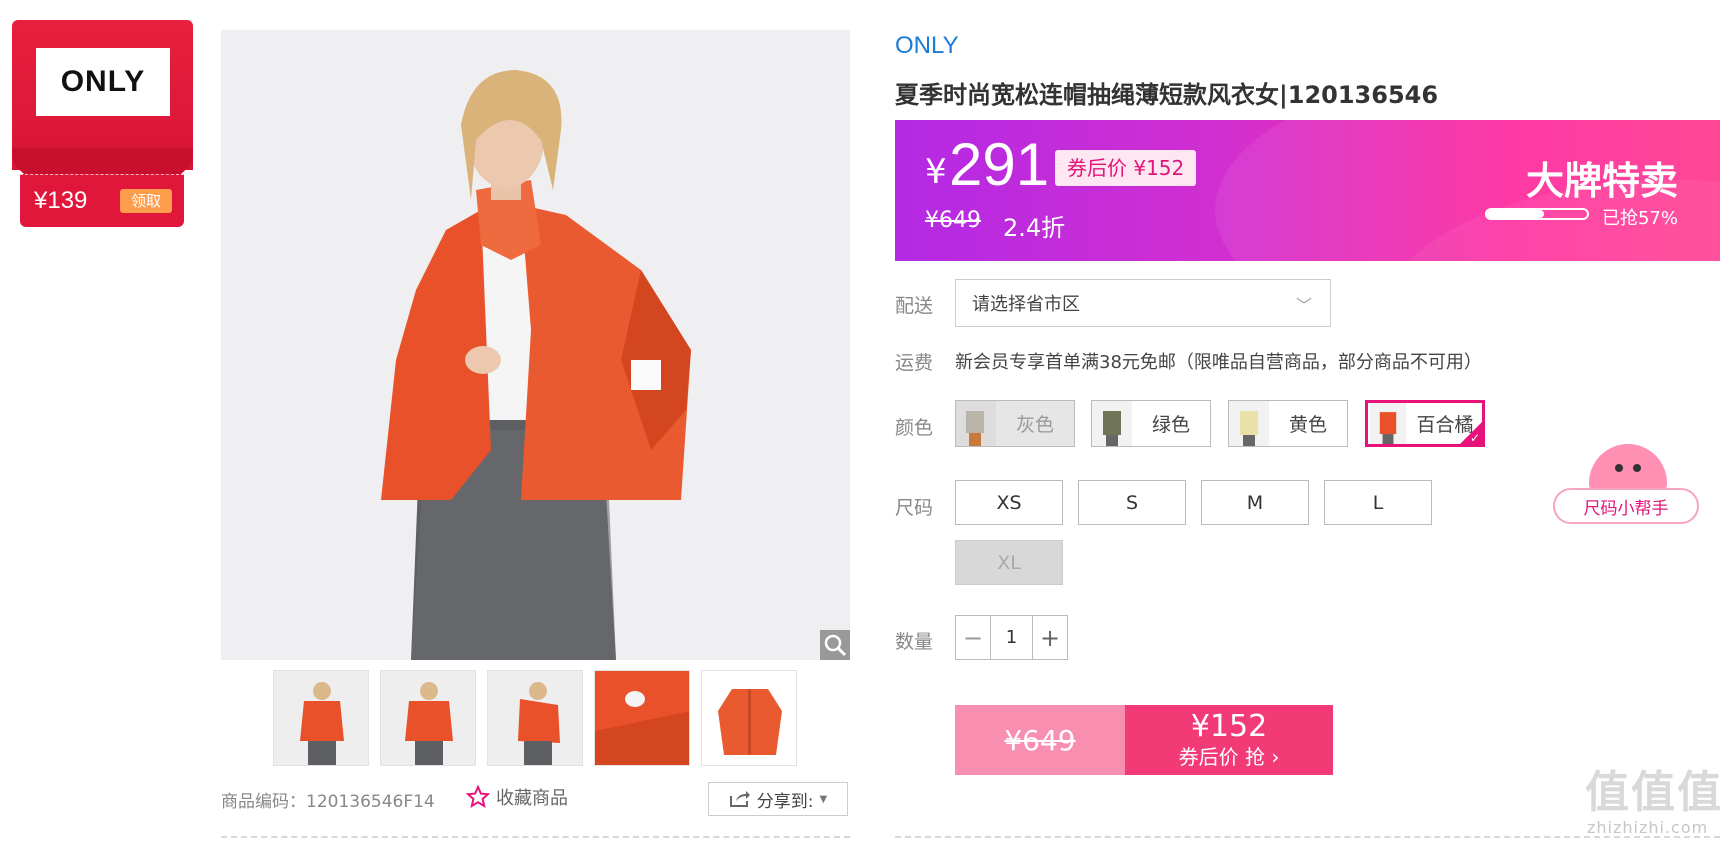  I want to click on chevron-down-icon: ▼, so click(823, 799).